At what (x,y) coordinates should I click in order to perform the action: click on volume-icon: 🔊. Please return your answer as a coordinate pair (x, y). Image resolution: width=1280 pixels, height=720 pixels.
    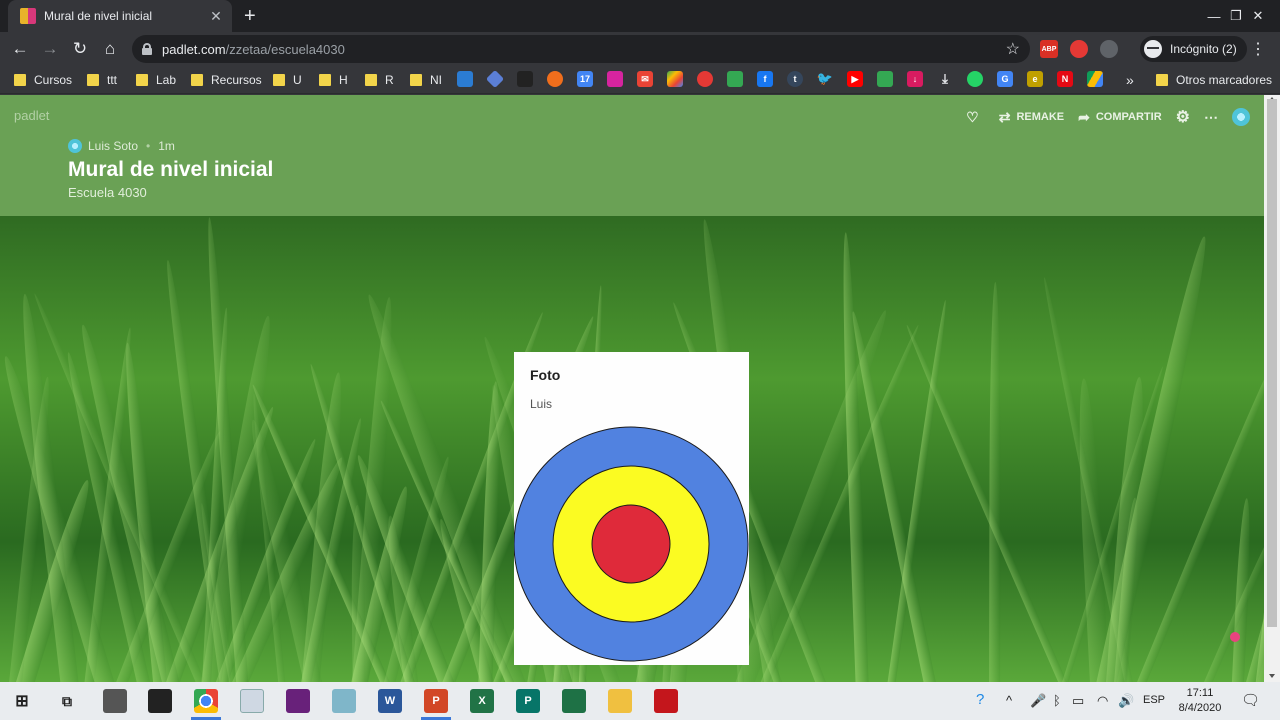
    Looking at the image, I should click on (1126, 701).